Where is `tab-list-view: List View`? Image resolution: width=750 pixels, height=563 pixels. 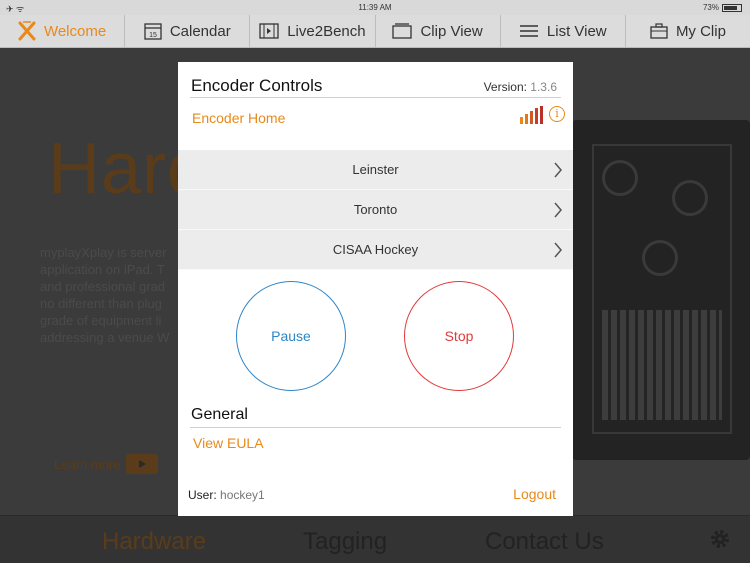
tab-list-view: List View is located at coordinates (563, 31).